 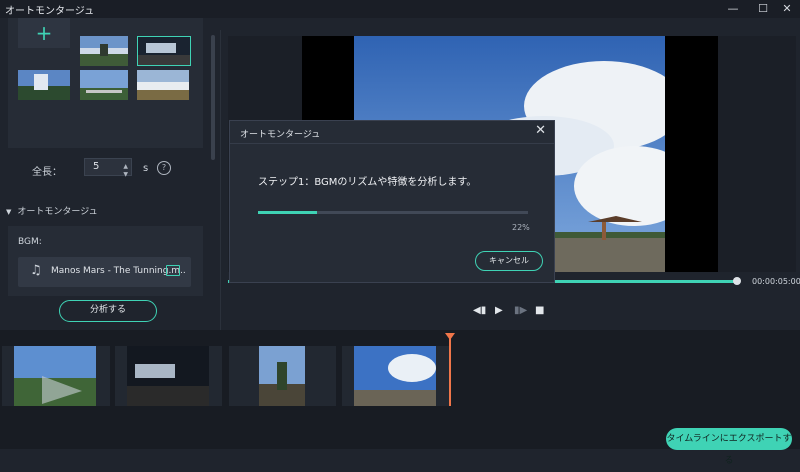 What do you see at coordinates (108, 311) in the screenshot?
I see `analyze-button: 分析する` at bounding box center [108, 311].